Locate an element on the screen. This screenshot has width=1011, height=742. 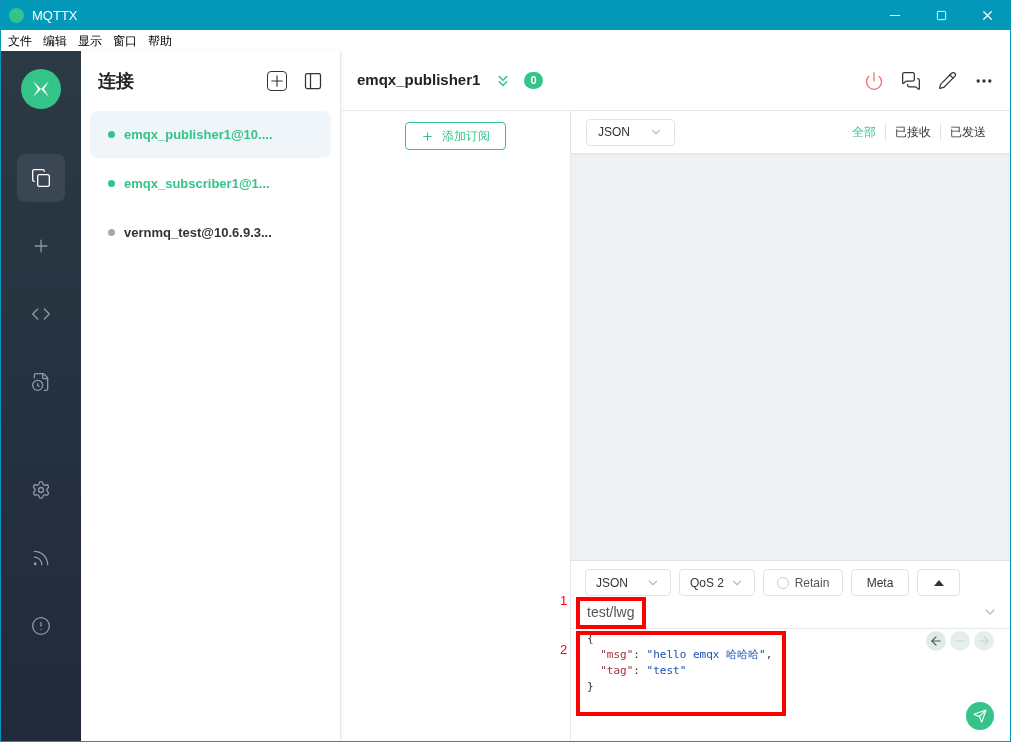
minimize-icon is located at coordinates (895, 15).